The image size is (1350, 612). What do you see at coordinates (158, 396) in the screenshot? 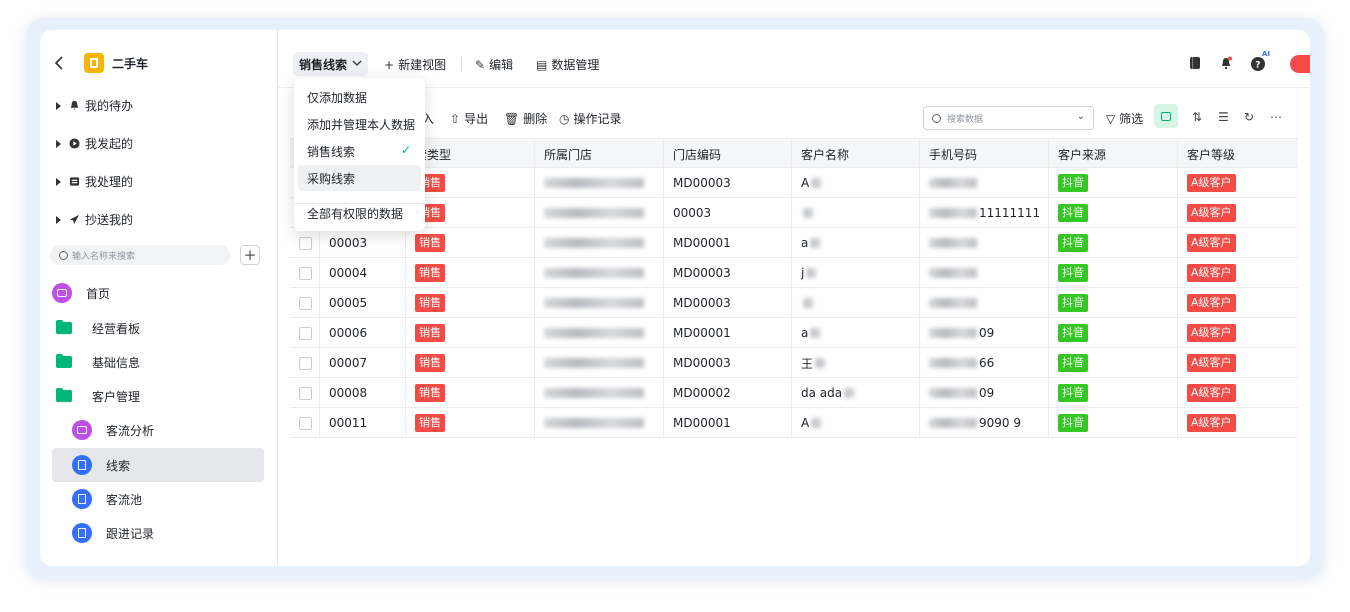
I see `sidebar-item-customer-mgmt: 客户管理` at bounding box center [158, 396].